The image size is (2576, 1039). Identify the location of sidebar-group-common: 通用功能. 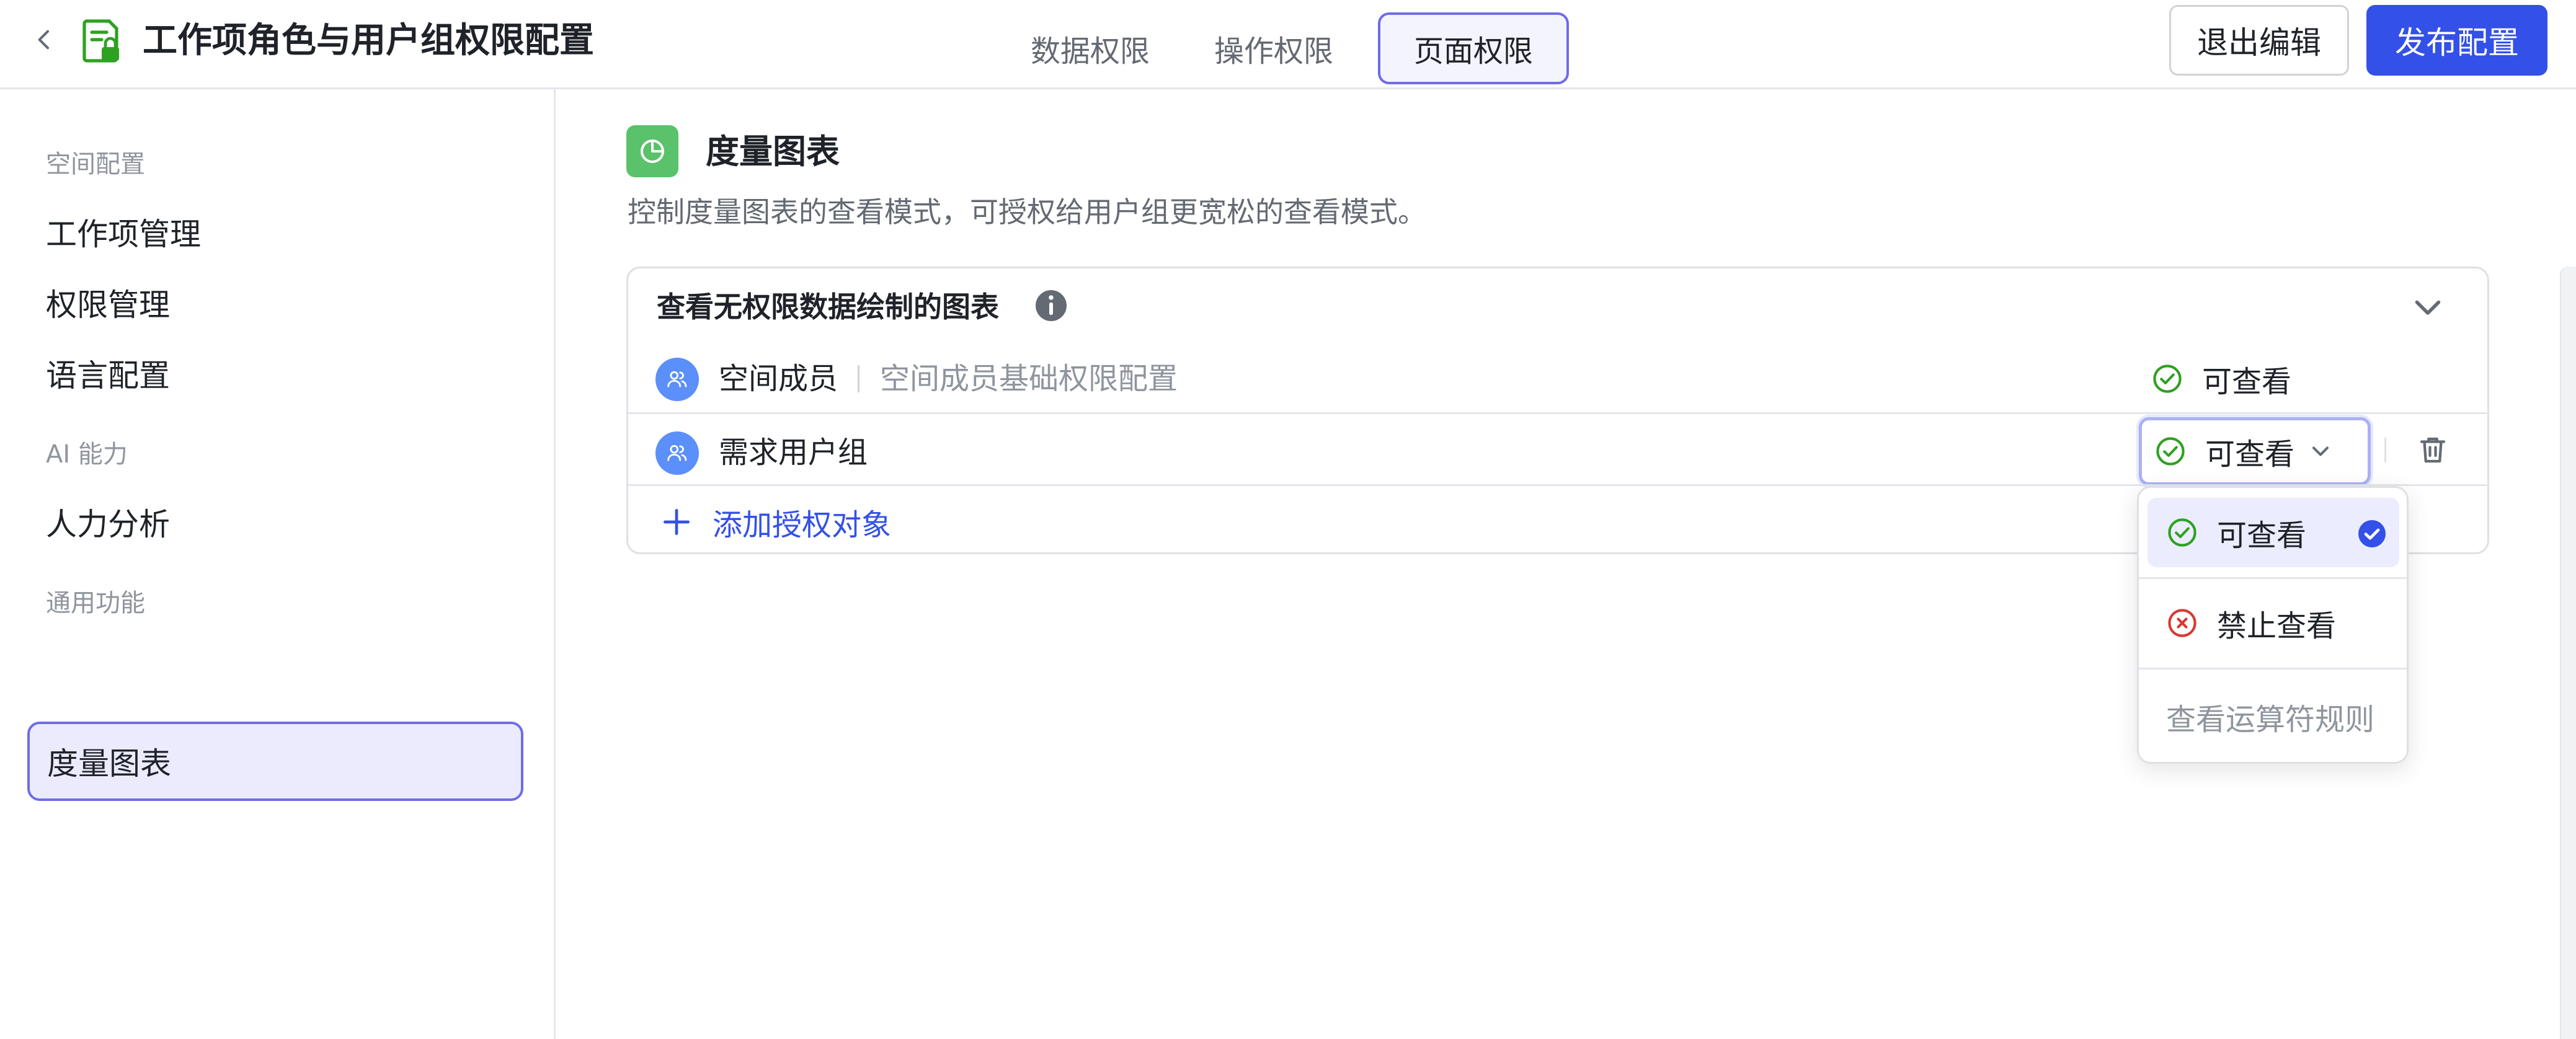
(95, 603).